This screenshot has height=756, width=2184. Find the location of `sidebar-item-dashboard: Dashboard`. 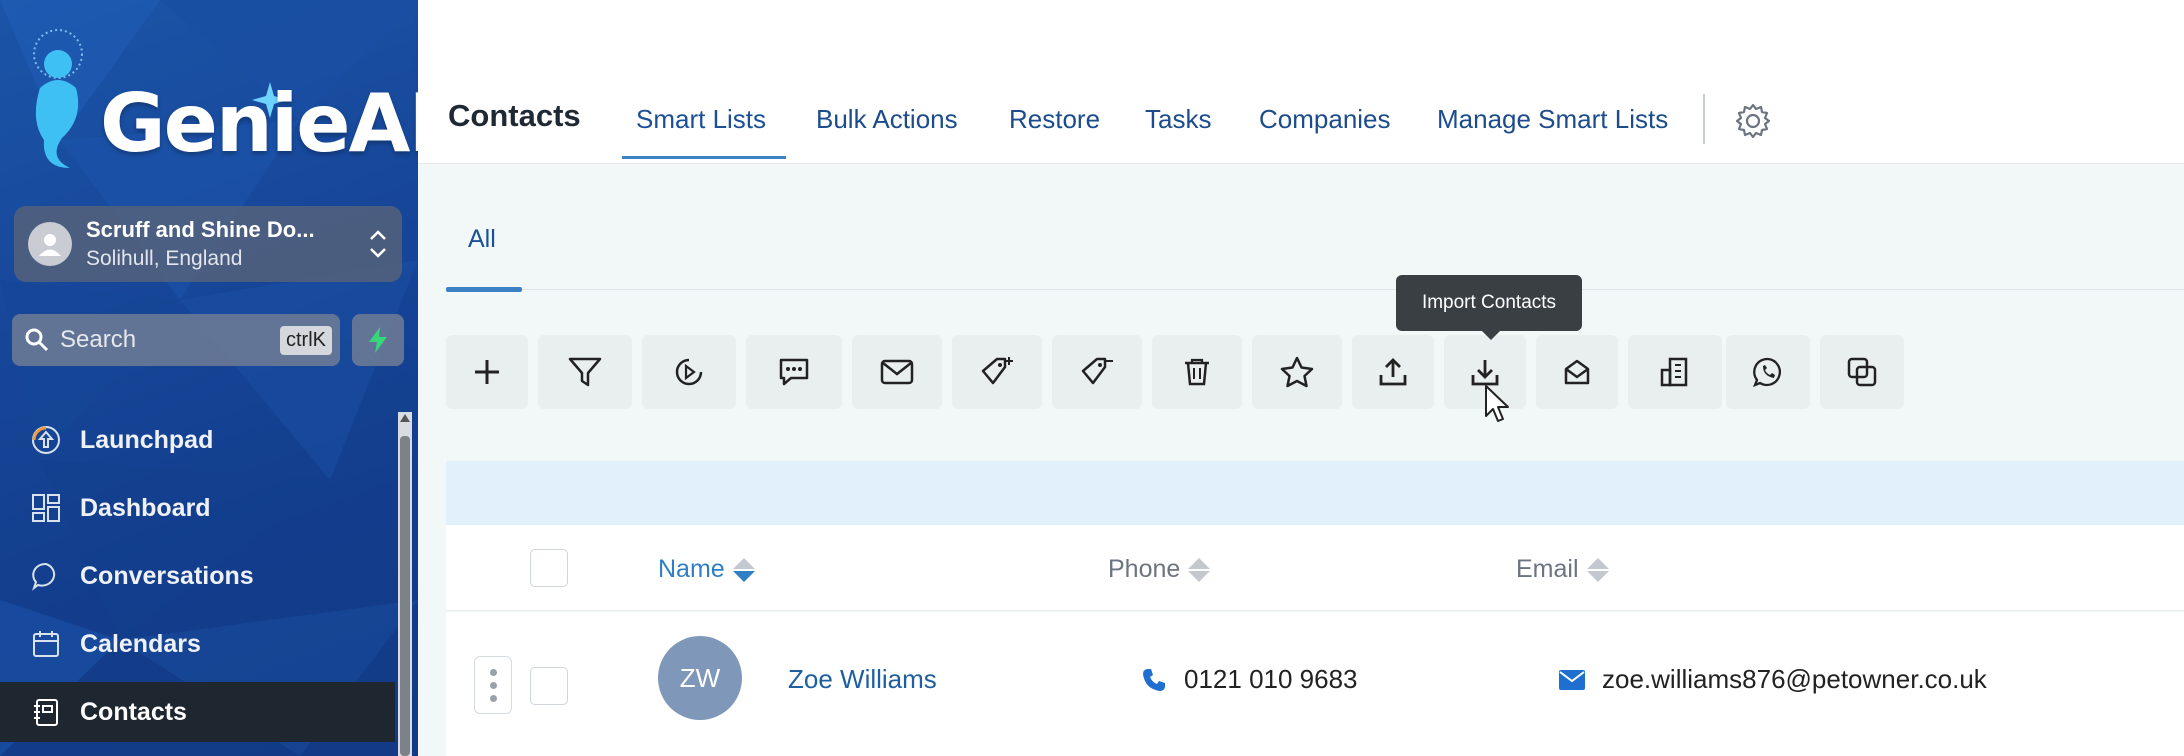

sidebar-item-dashboard: Dashboard is located at coordinates (197, 508).